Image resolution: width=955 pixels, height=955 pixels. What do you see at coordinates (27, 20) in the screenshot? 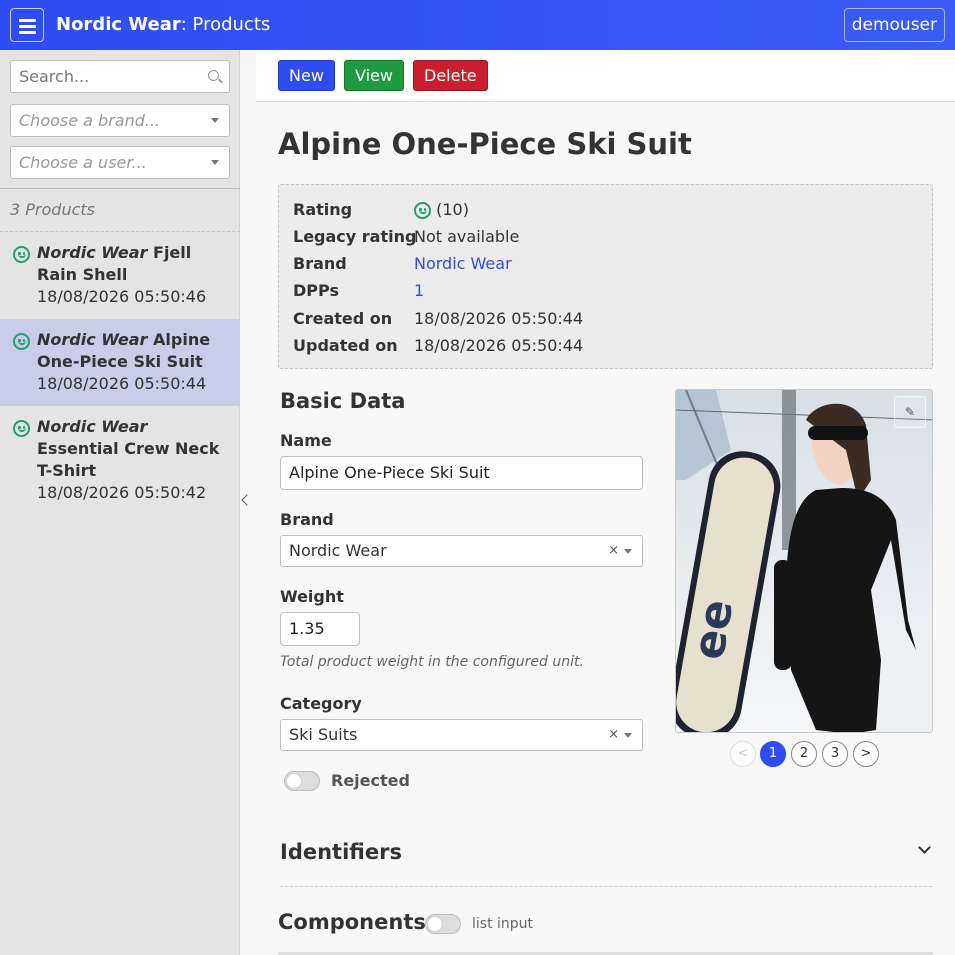
I see `hamburger-icon` at bounding box center [27, 20].